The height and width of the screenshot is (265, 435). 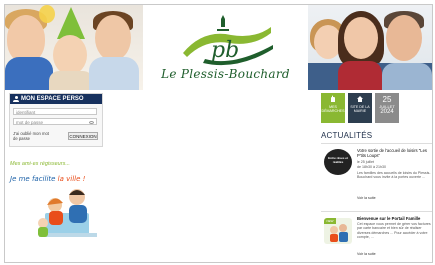 I want to click on news-thumbnail: NEW, so click(x=338, y=231).